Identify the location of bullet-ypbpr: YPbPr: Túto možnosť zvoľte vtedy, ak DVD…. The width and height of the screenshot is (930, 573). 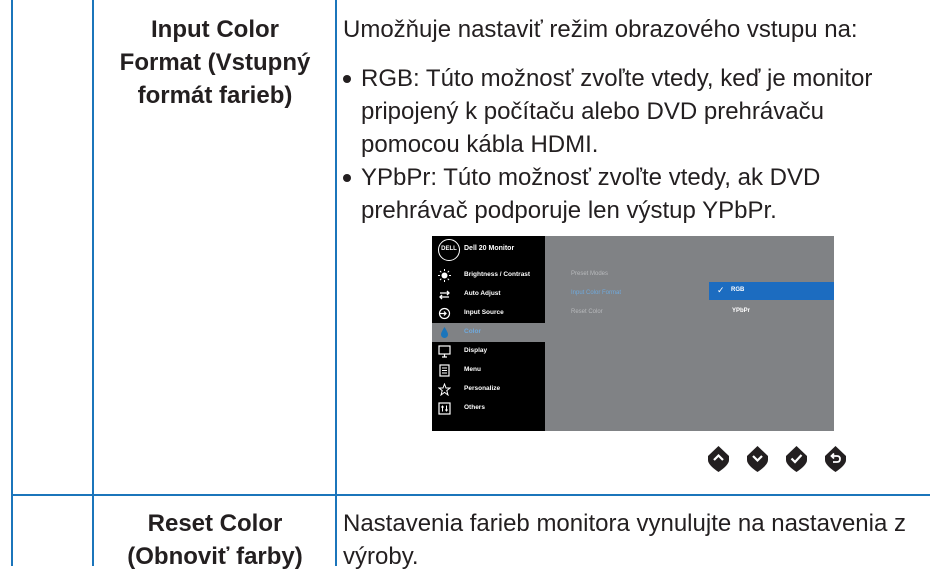
(630, 194).